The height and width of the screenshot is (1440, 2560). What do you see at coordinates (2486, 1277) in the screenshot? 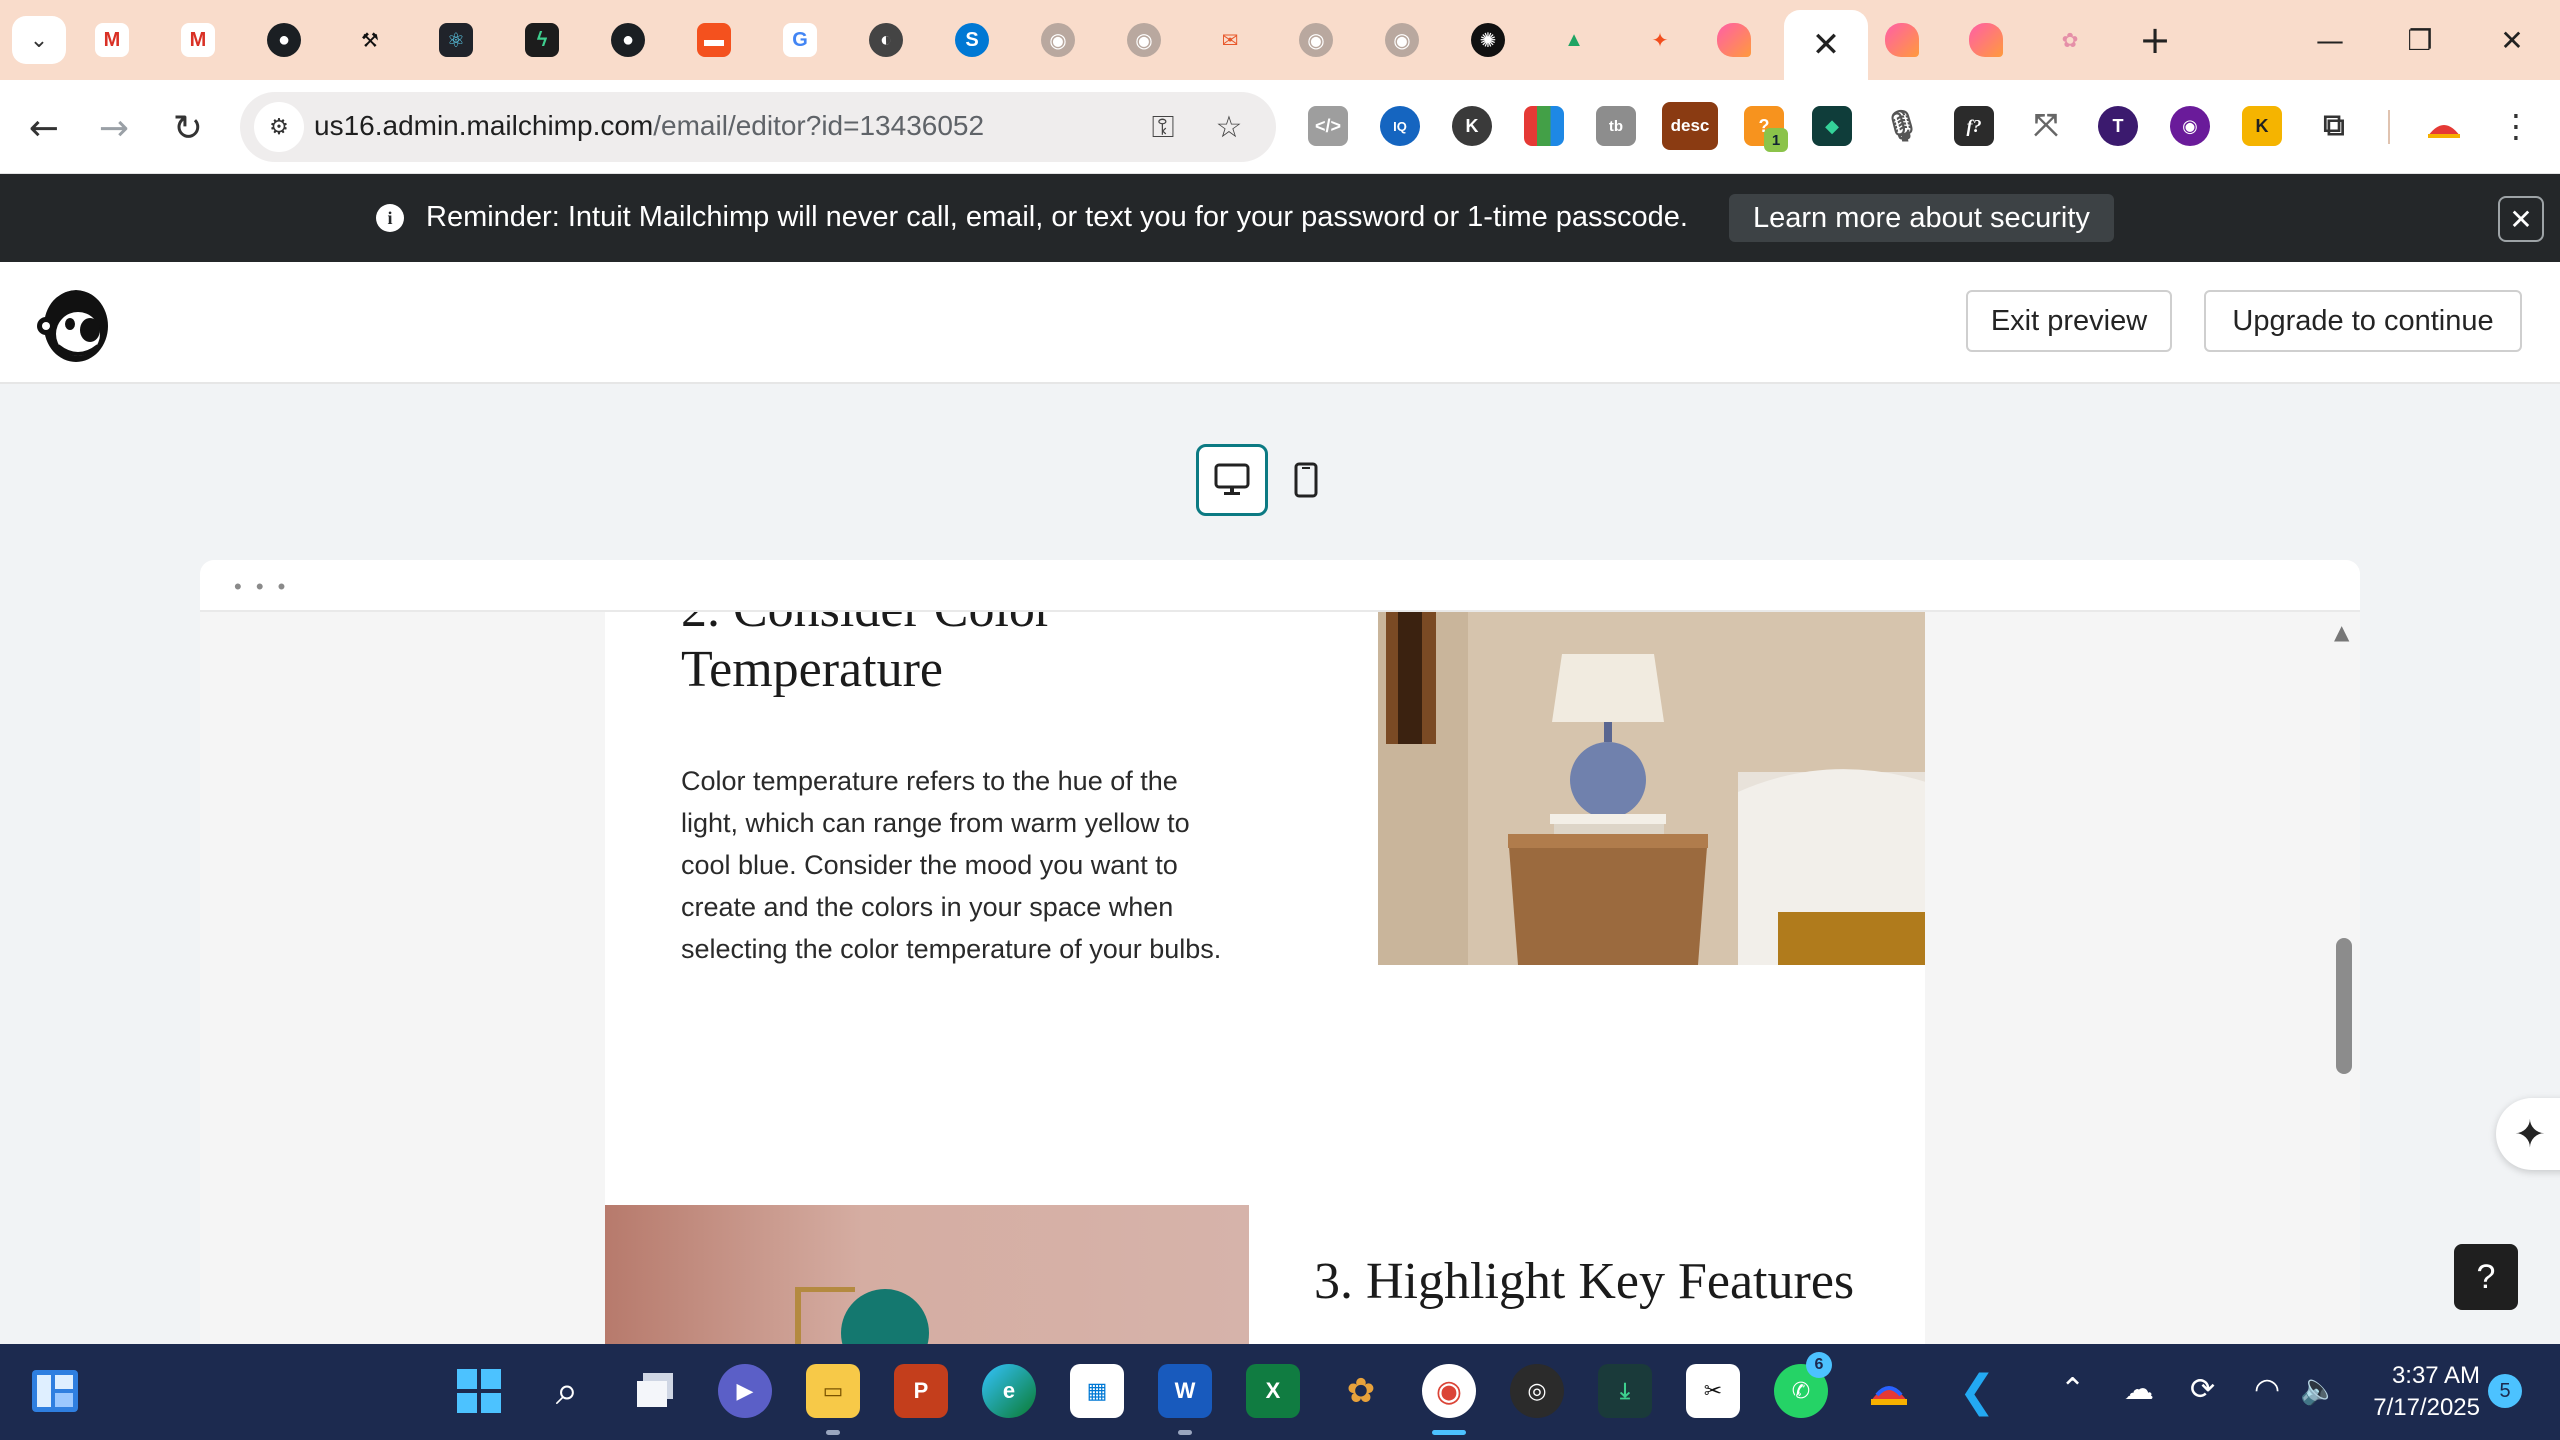
I see `help-button: ?` at bounding box center [2486, 1277].